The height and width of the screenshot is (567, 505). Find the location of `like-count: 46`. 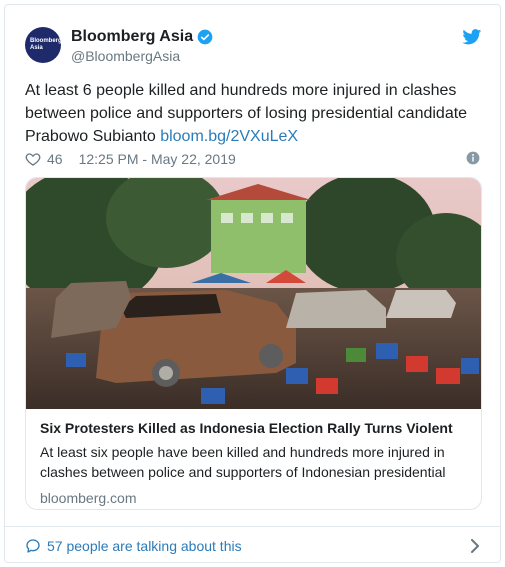

like-count: 46 is located at coordinates (55, 159).